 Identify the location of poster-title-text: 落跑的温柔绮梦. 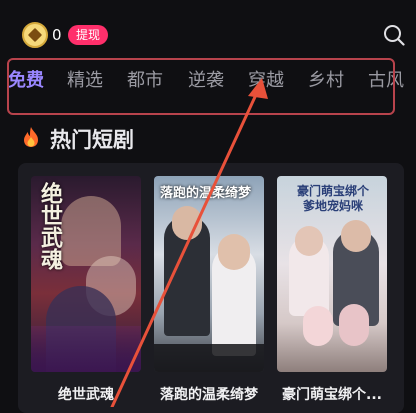
(206, 193).